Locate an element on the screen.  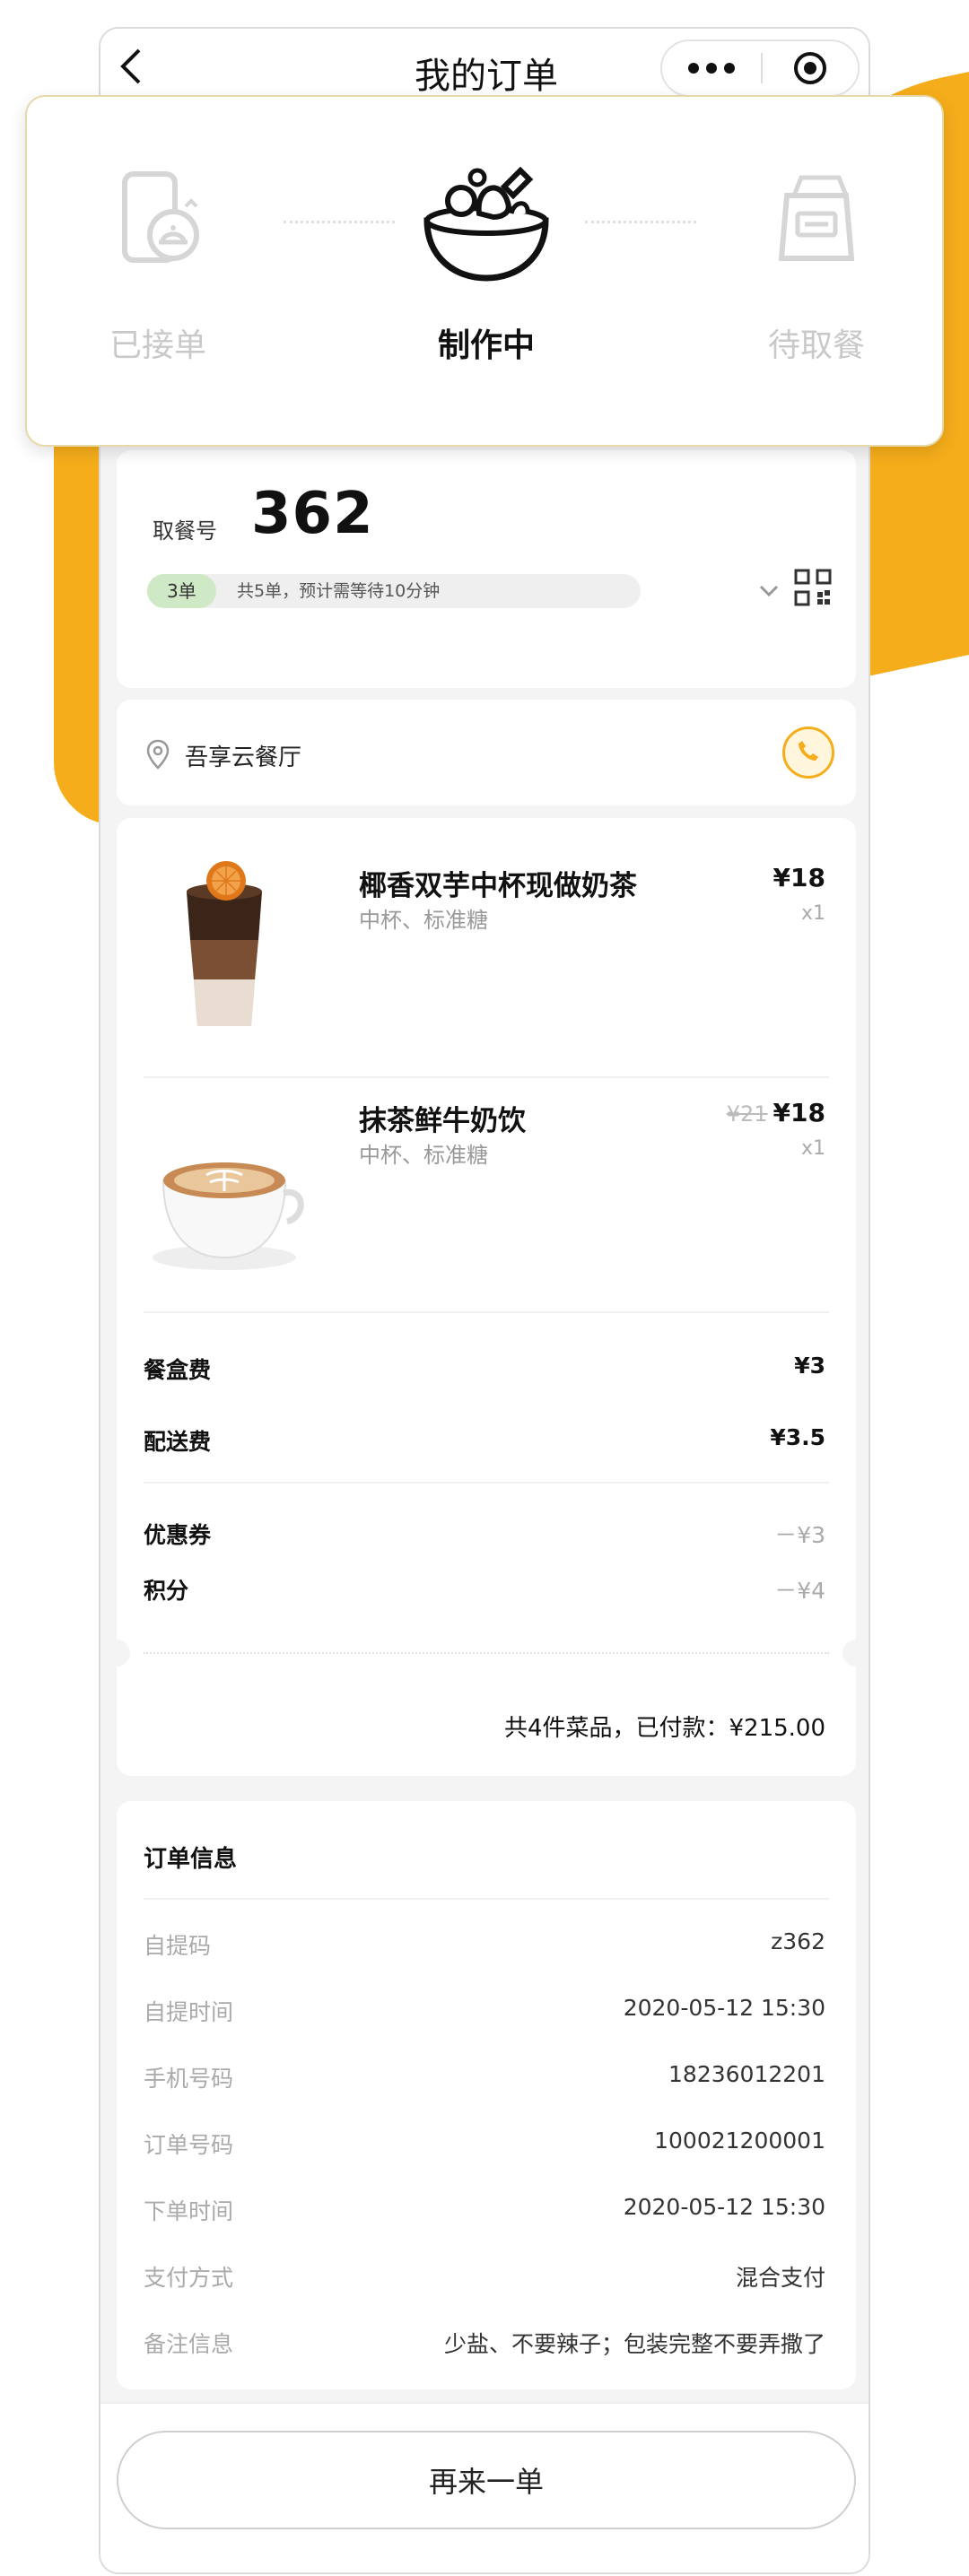
matcha-latte-image is located at coordinates (225, 1187).